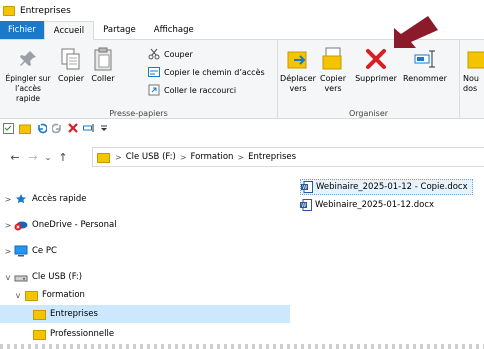 The width and height of the screenshot is (484, 349). Describe the element at coordinates (145, 295) in the screenshot. I see `nav-item-formation: v Formation` at that location.